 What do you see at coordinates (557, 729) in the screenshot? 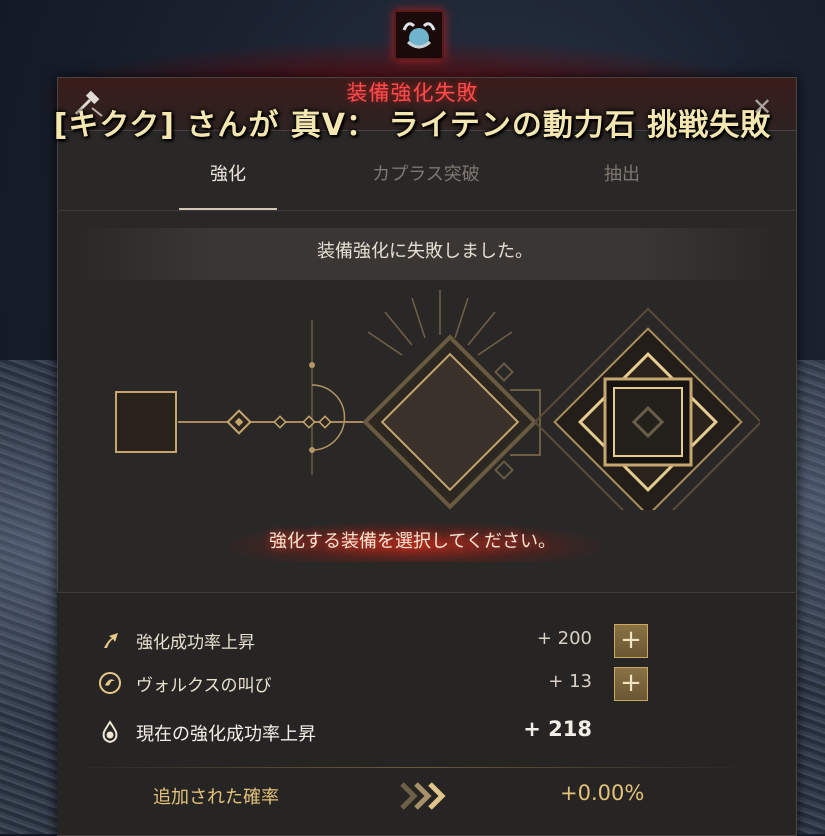
I see `stat-value: + 218` at bounding box center [557, 729].